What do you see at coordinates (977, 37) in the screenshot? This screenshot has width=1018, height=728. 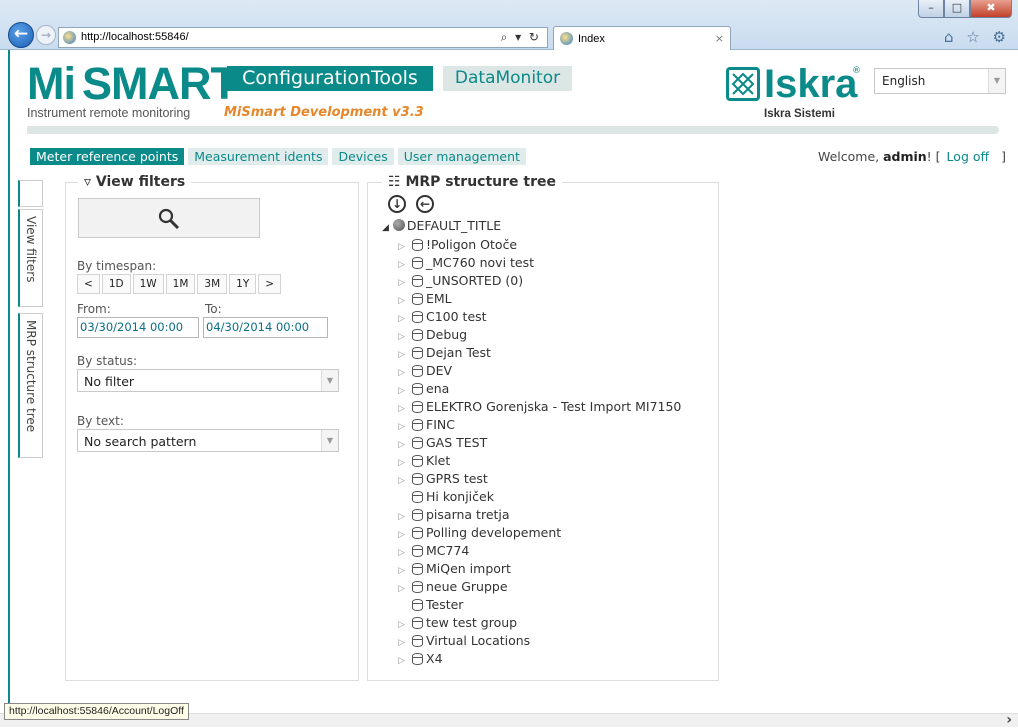 I see `browser-toolbar-icons: ⌂ ☆ ⚙` at bounding box center [977, 37].